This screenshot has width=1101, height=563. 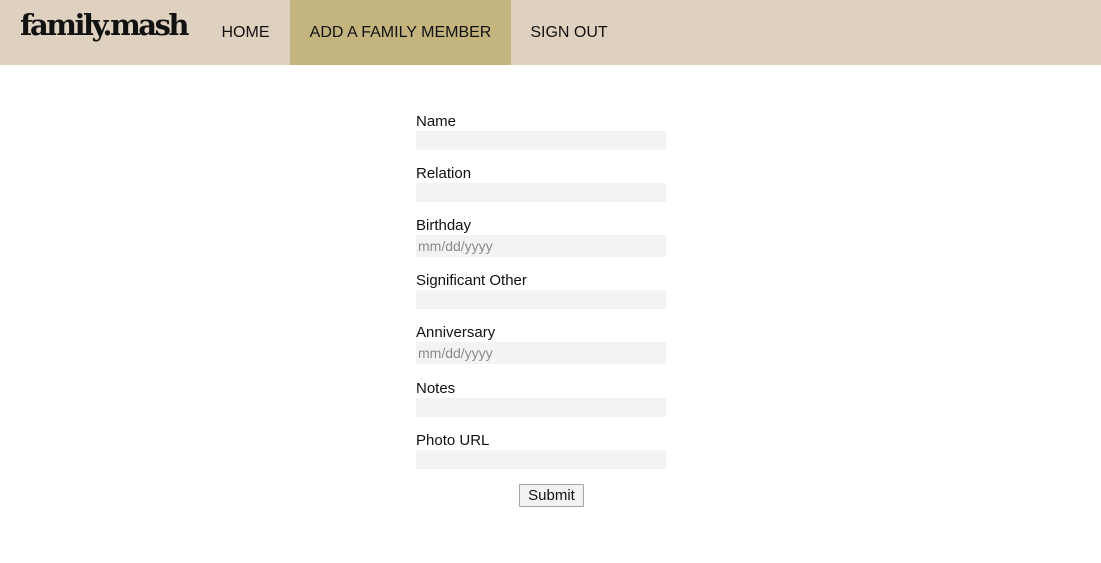 What do you see at coordinates (456, 332) in the screenshot?
I see `anniversary-label: Anniversary` at bounding box center [456, 332].